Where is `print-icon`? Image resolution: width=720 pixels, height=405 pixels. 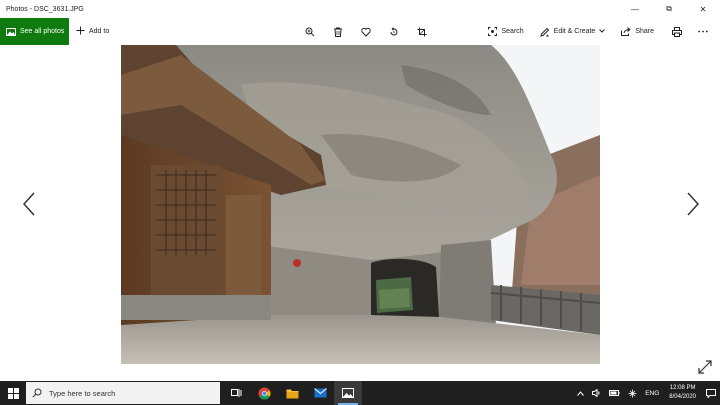 print-icon is located at coordinates (677, 31).